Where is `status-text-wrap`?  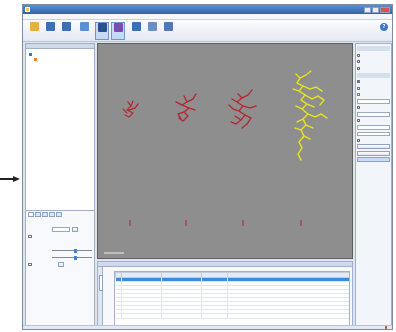 status-text-wrap is located at coordinates (386, 327).